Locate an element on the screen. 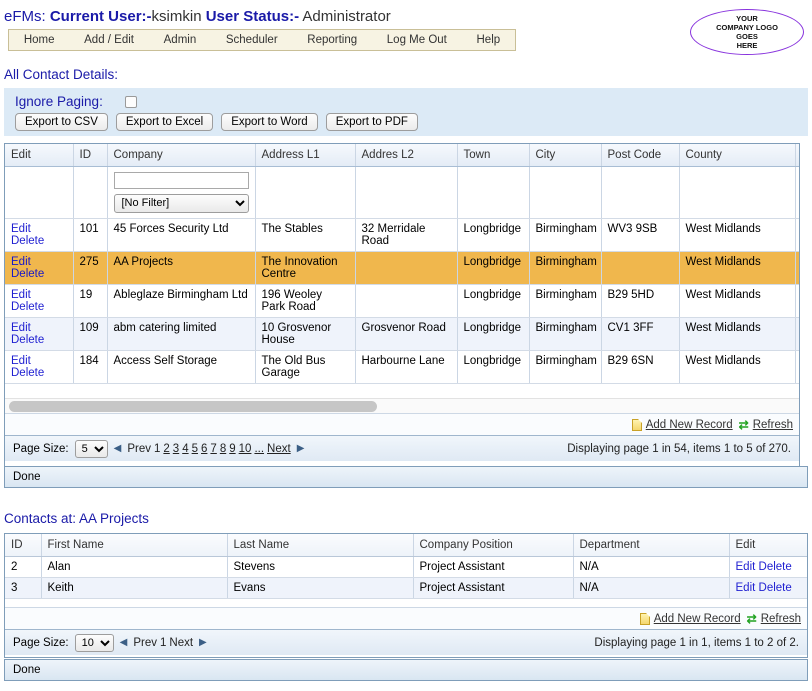 Image resolution: width=812 pixels, height=691 pixels. page-size-select: 5 is located at coordinates (91, 448).